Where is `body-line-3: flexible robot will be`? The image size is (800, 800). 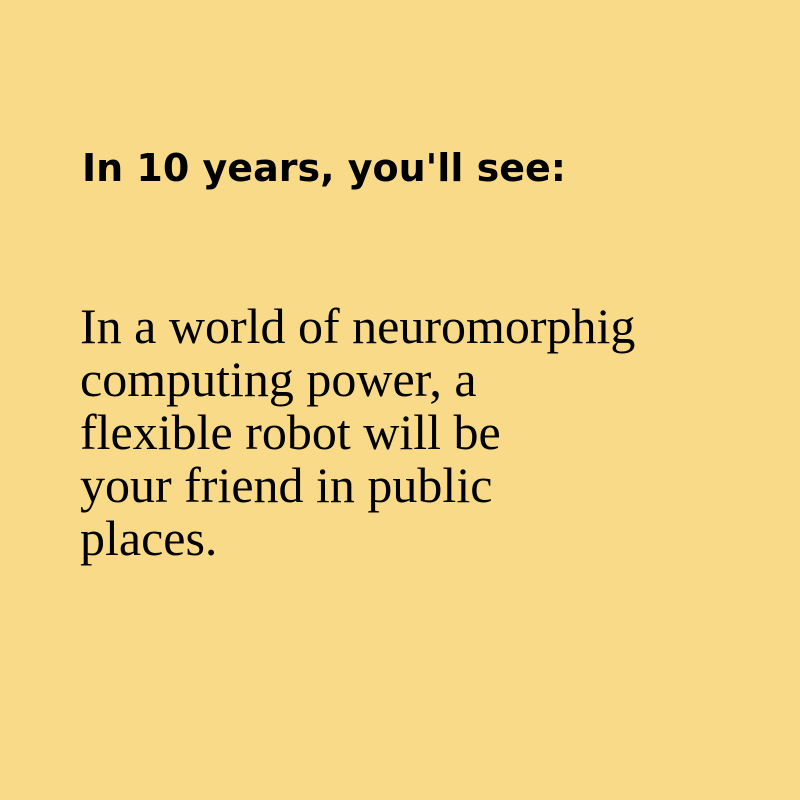
body-line-3: flexible robot will be is located at coordinates (290, 432).